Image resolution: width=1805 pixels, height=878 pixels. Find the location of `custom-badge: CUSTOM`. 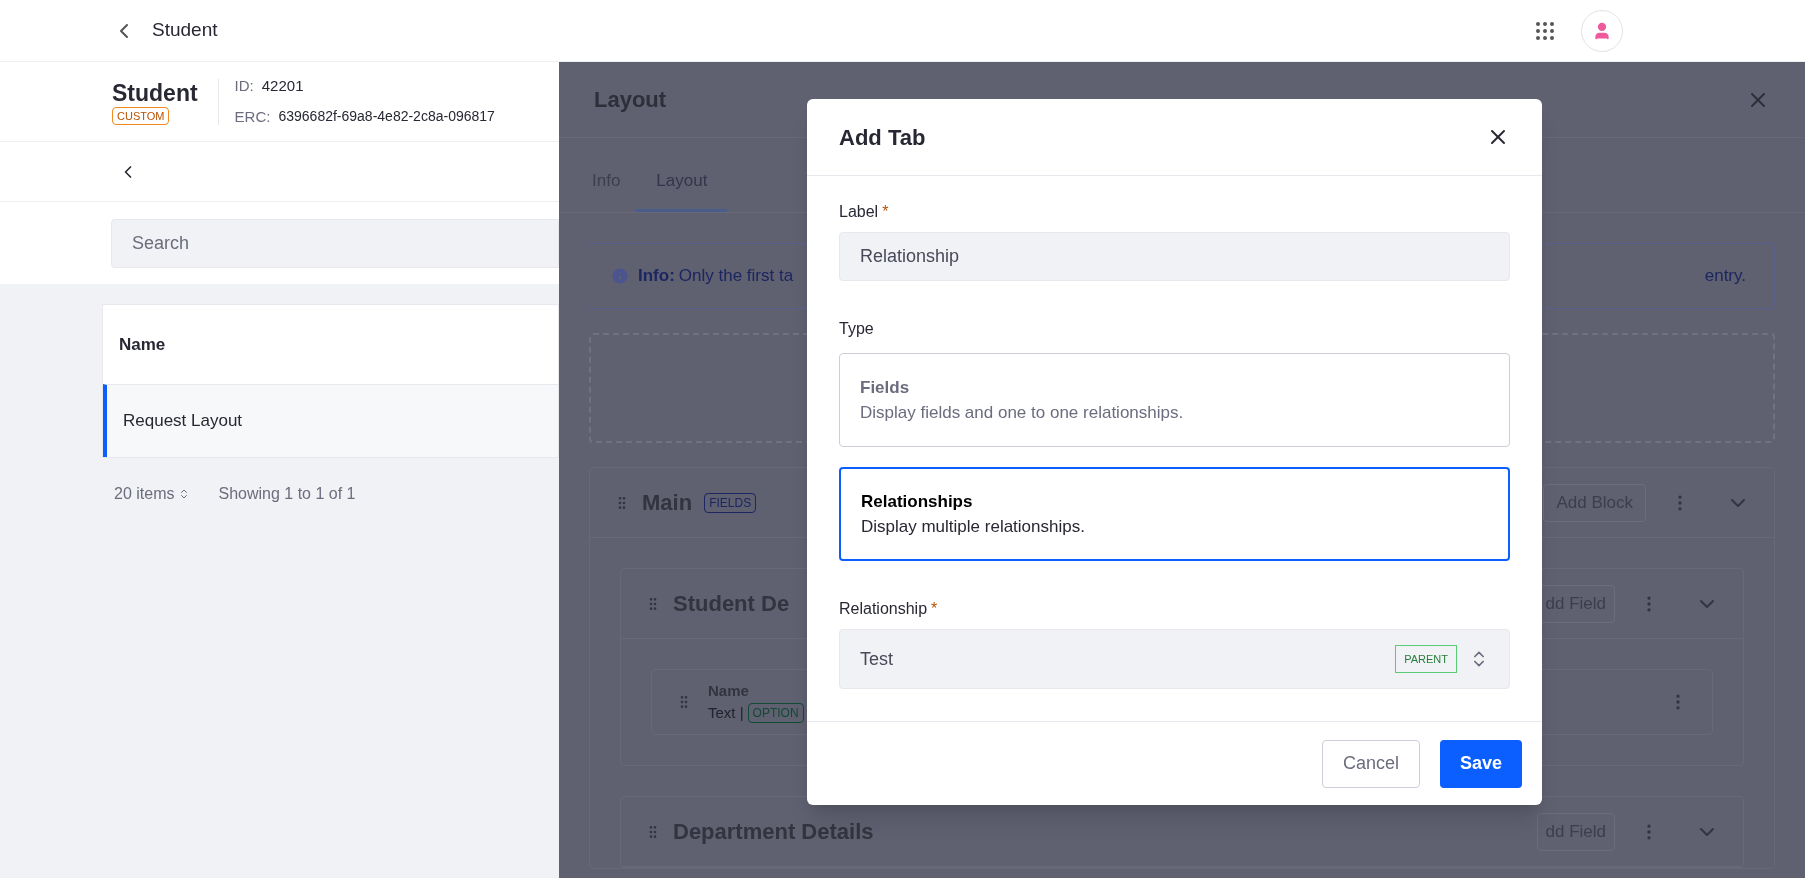

custom-badge: CUSTOM is located at coordinates (141, 115).